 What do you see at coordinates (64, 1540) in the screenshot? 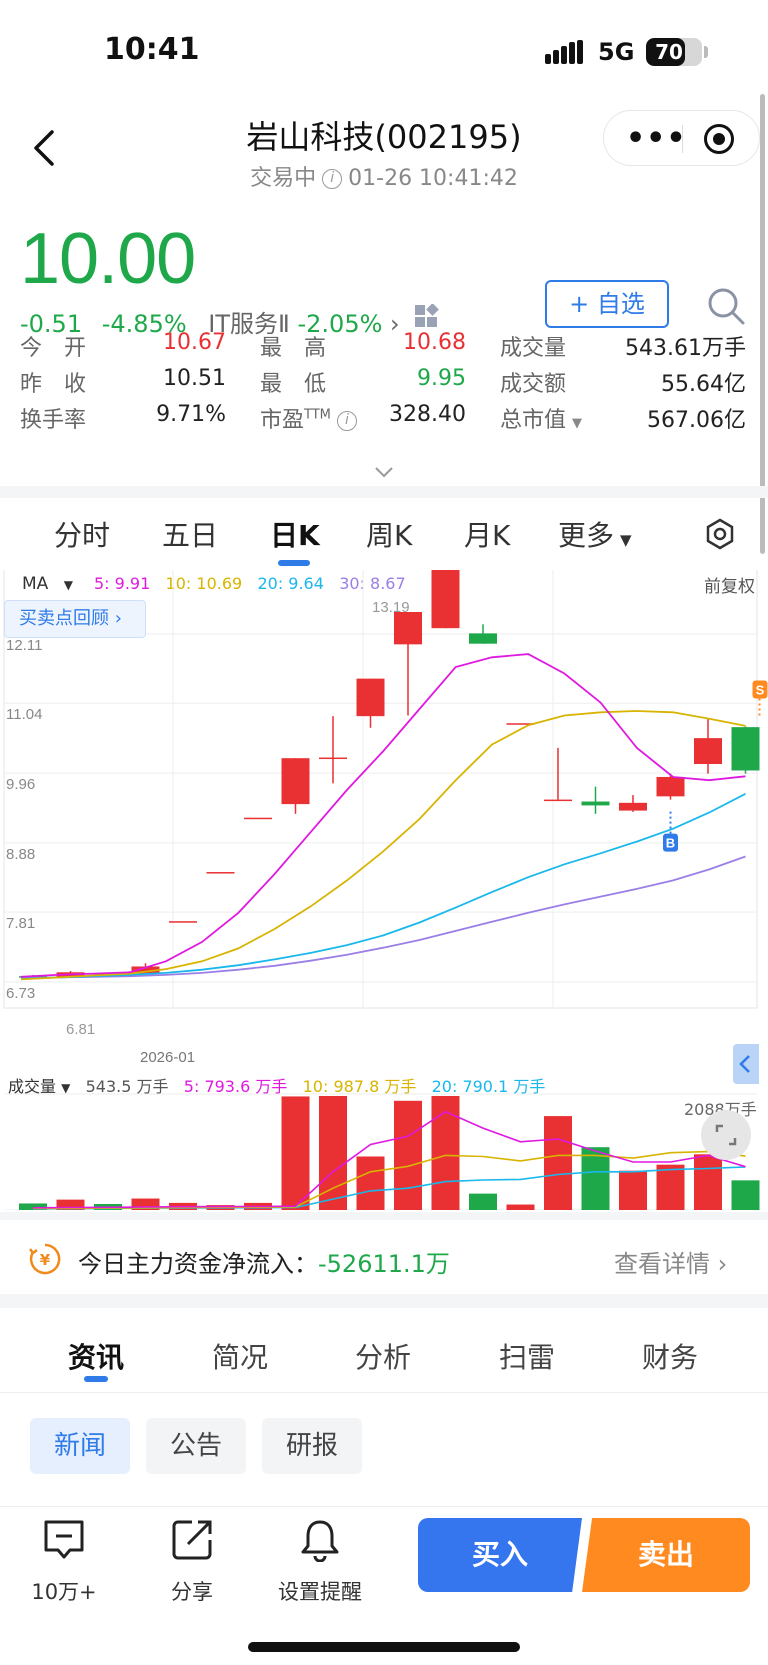
I see `comment-icon` at bounding box center [64, 1540].